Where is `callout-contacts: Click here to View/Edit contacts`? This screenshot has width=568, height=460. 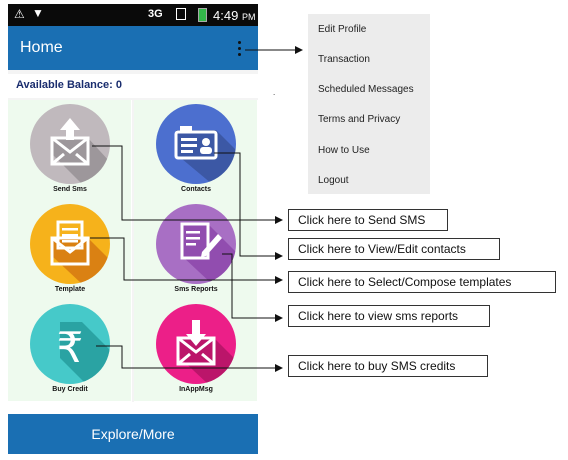 callout-contacts: Click here to View/Edit contacts is located at coordinates (394, 249).